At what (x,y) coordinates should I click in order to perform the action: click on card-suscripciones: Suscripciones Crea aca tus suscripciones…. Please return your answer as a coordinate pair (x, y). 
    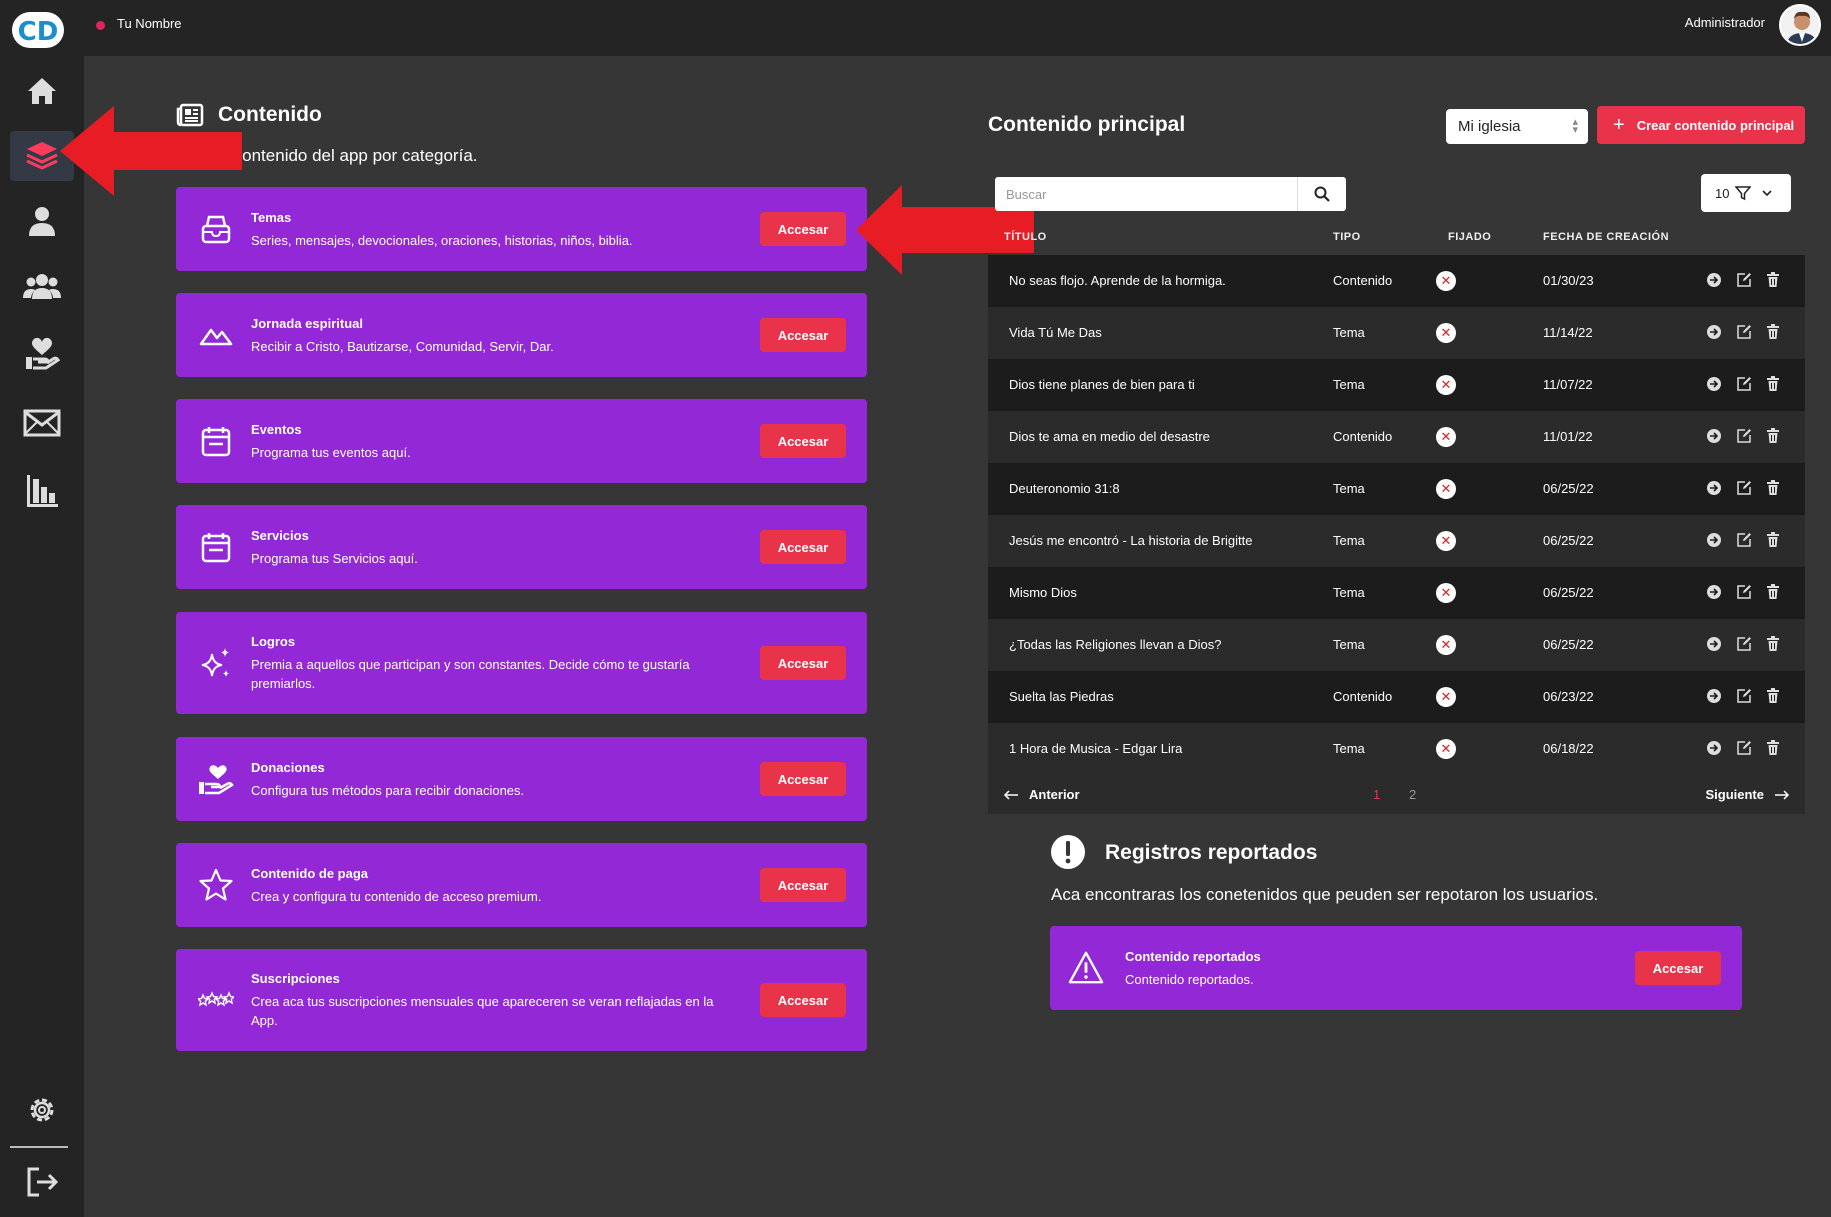
    Looking at the image, I should click on (521, 1000).